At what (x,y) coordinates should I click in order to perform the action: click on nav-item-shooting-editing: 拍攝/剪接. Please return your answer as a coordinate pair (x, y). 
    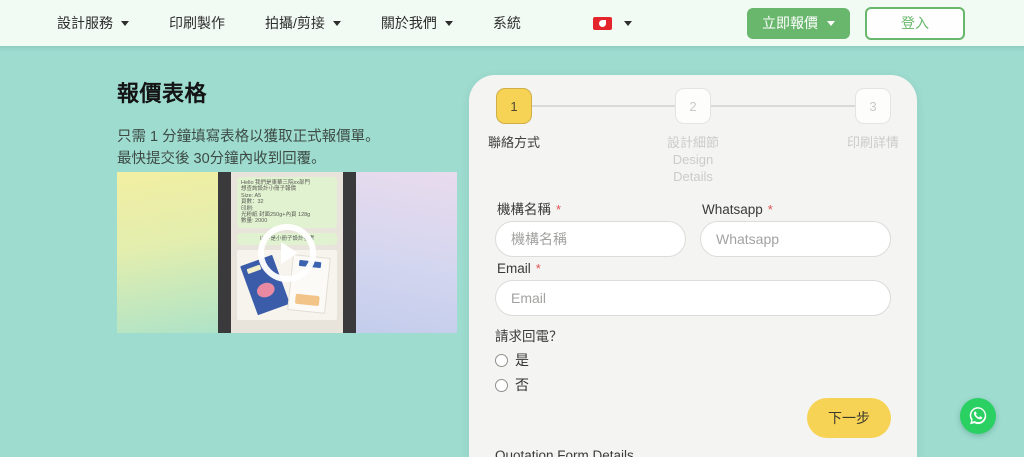
    Looking at the image, I should click on (303, 23).